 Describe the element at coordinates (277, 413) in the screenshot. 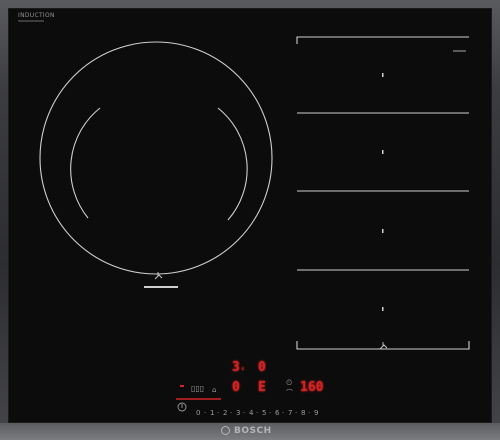

I see `slider-label: 6` at that location.